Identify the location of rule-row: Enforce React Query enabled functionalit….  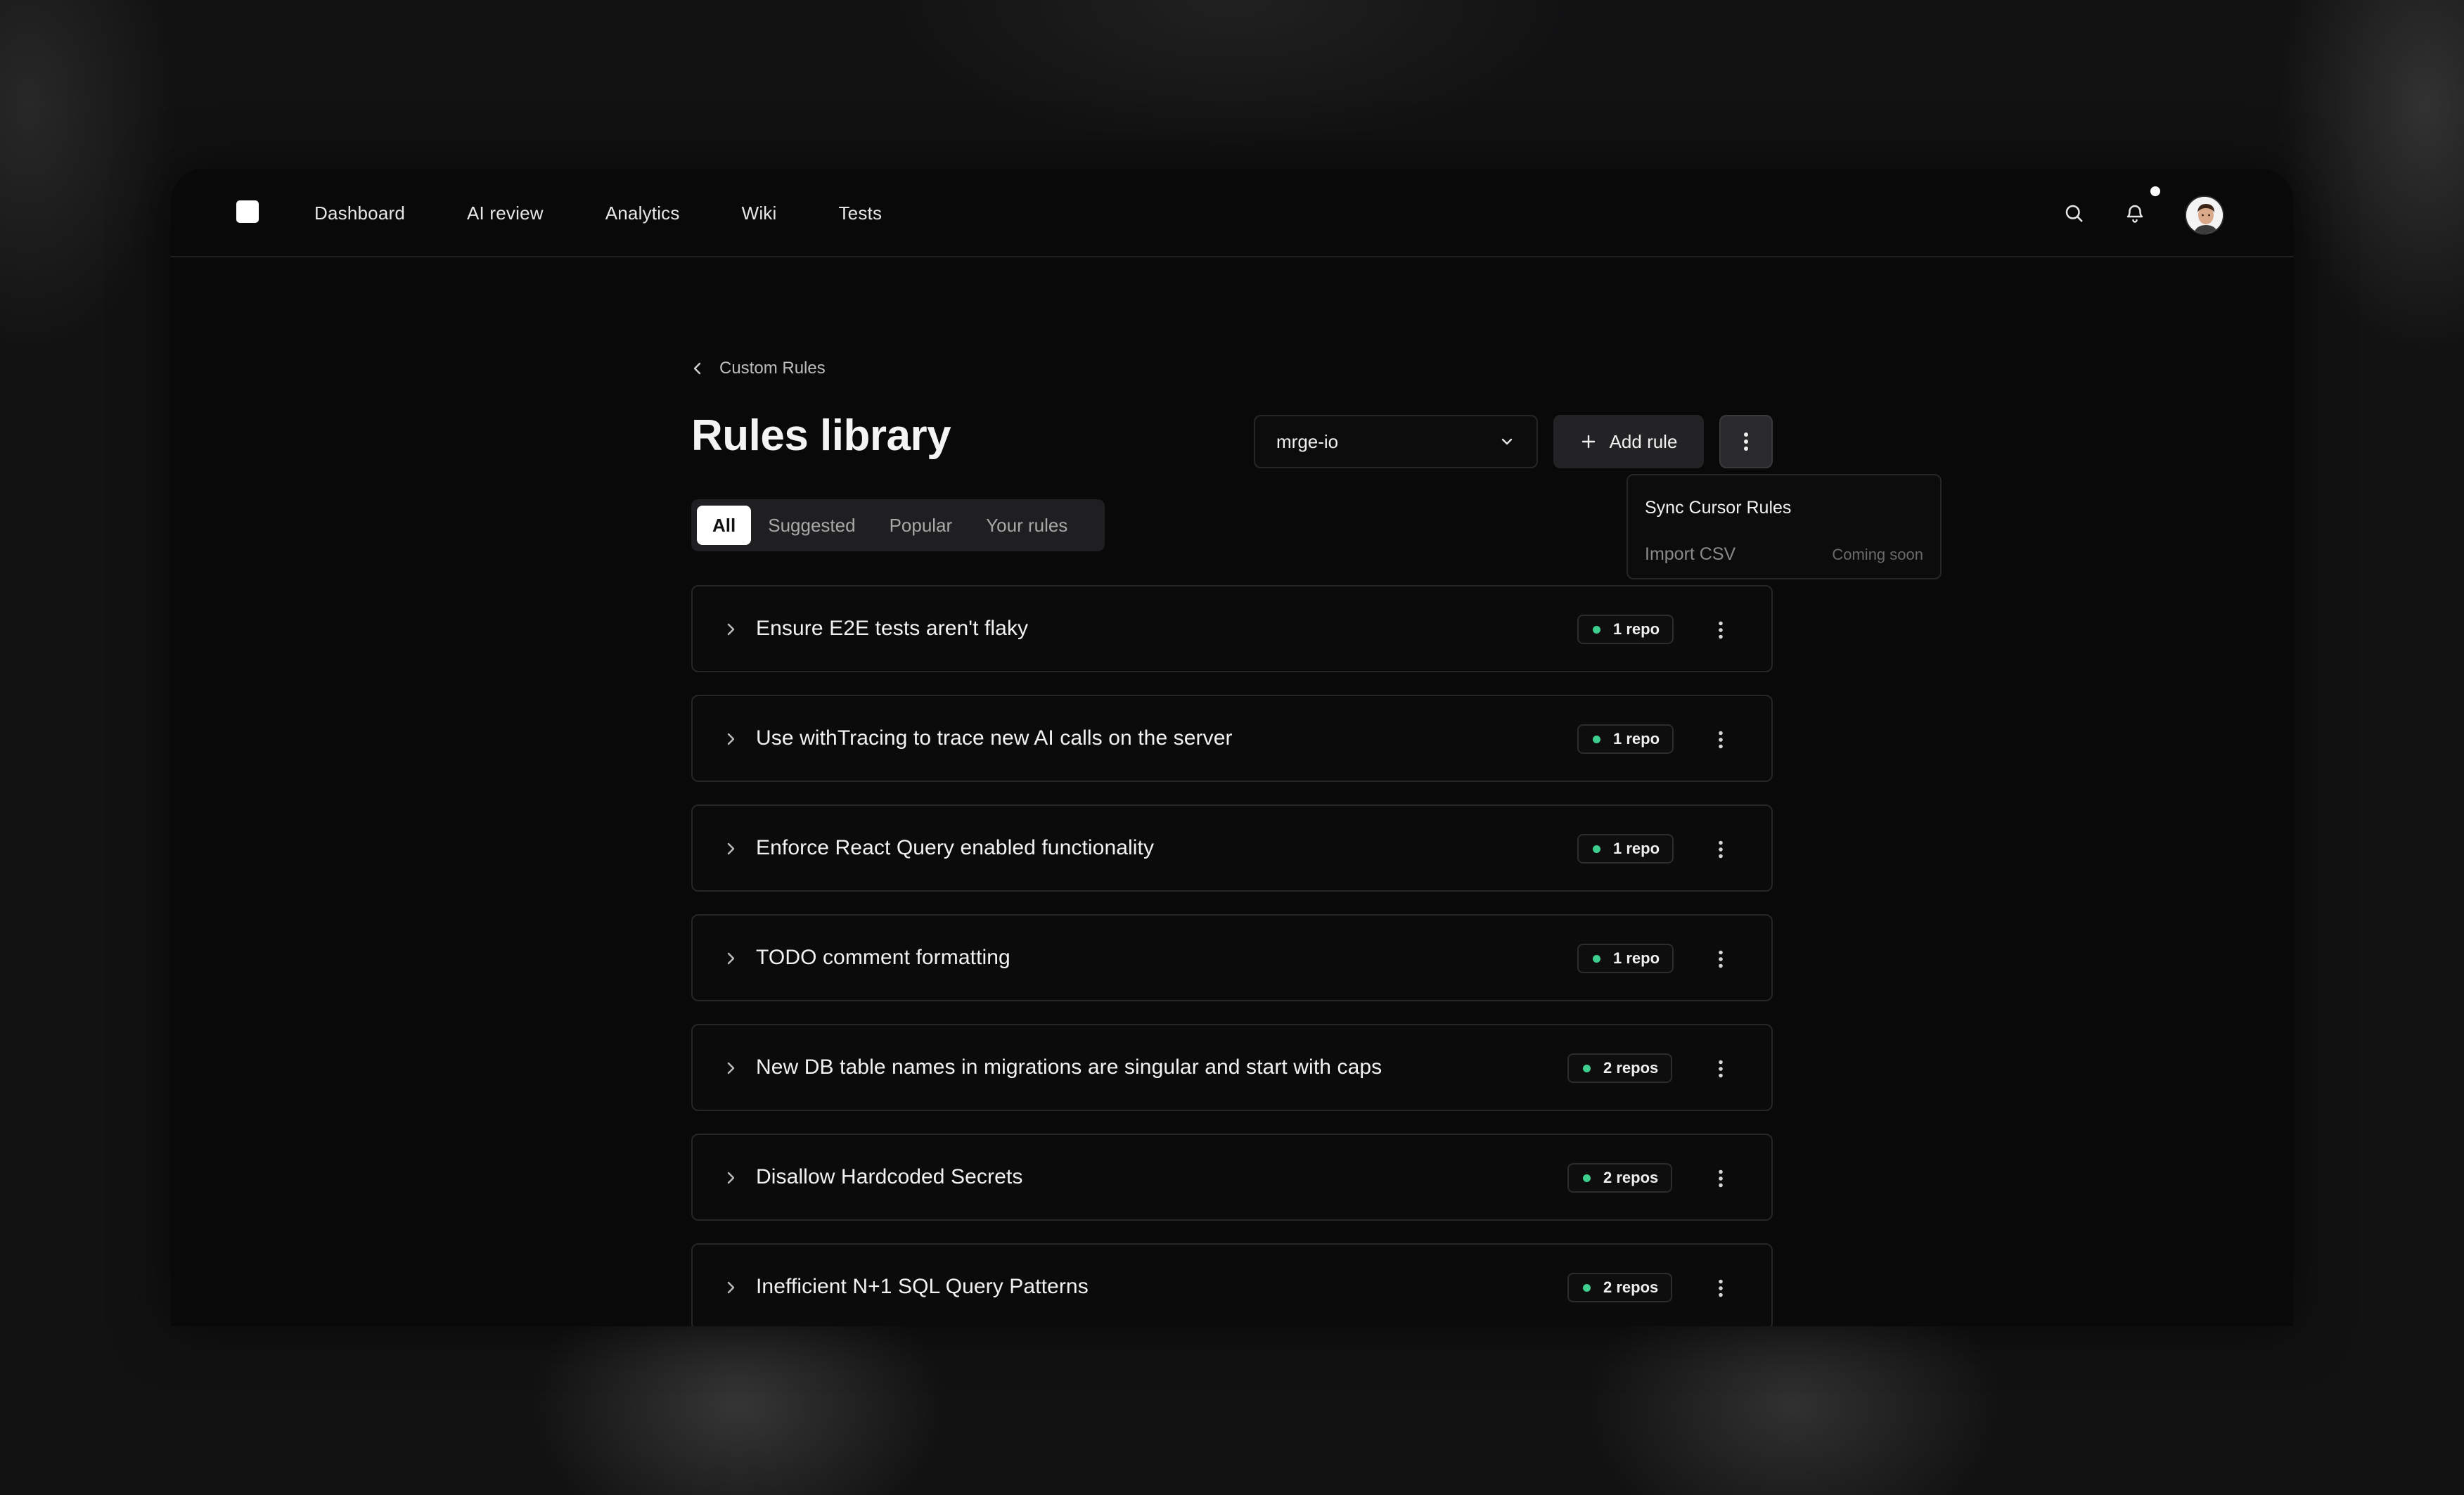
(1232, 848).